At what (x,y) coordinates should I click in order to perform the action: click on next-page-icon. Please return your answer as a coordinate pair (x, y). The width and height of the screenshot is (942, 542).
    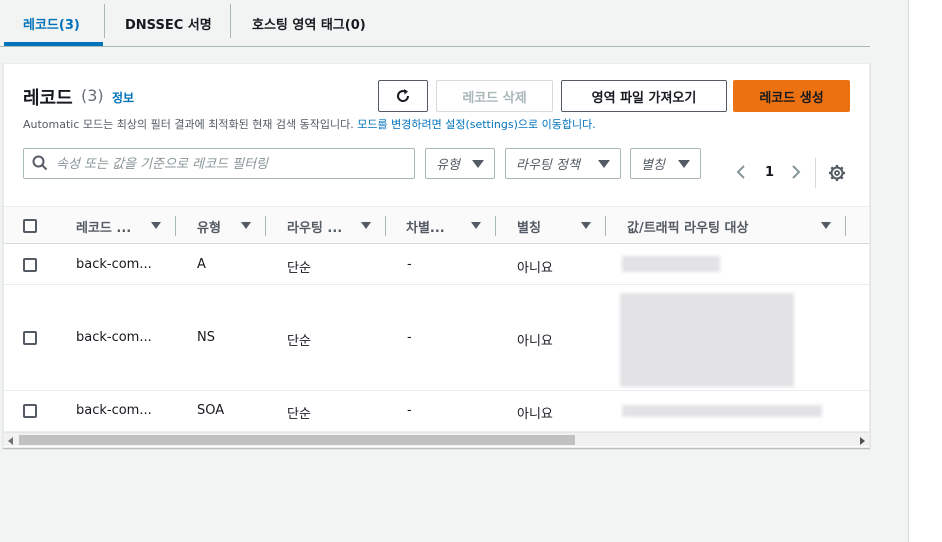
    Looking at the image, I should click on (796, 174).